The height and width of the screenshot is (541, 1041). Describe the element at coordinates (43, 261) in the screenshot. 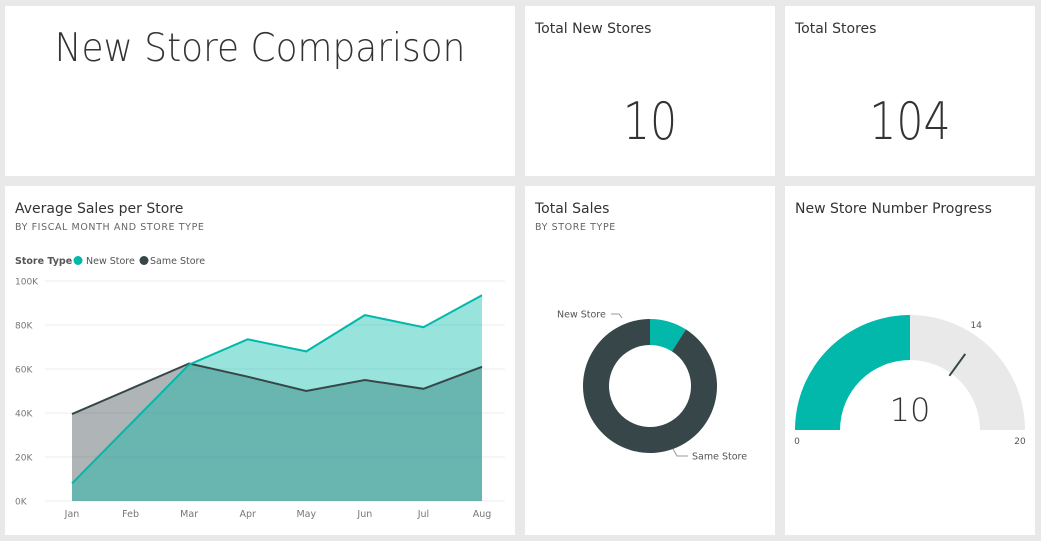

I see `legend-title: Store Type` at that location.